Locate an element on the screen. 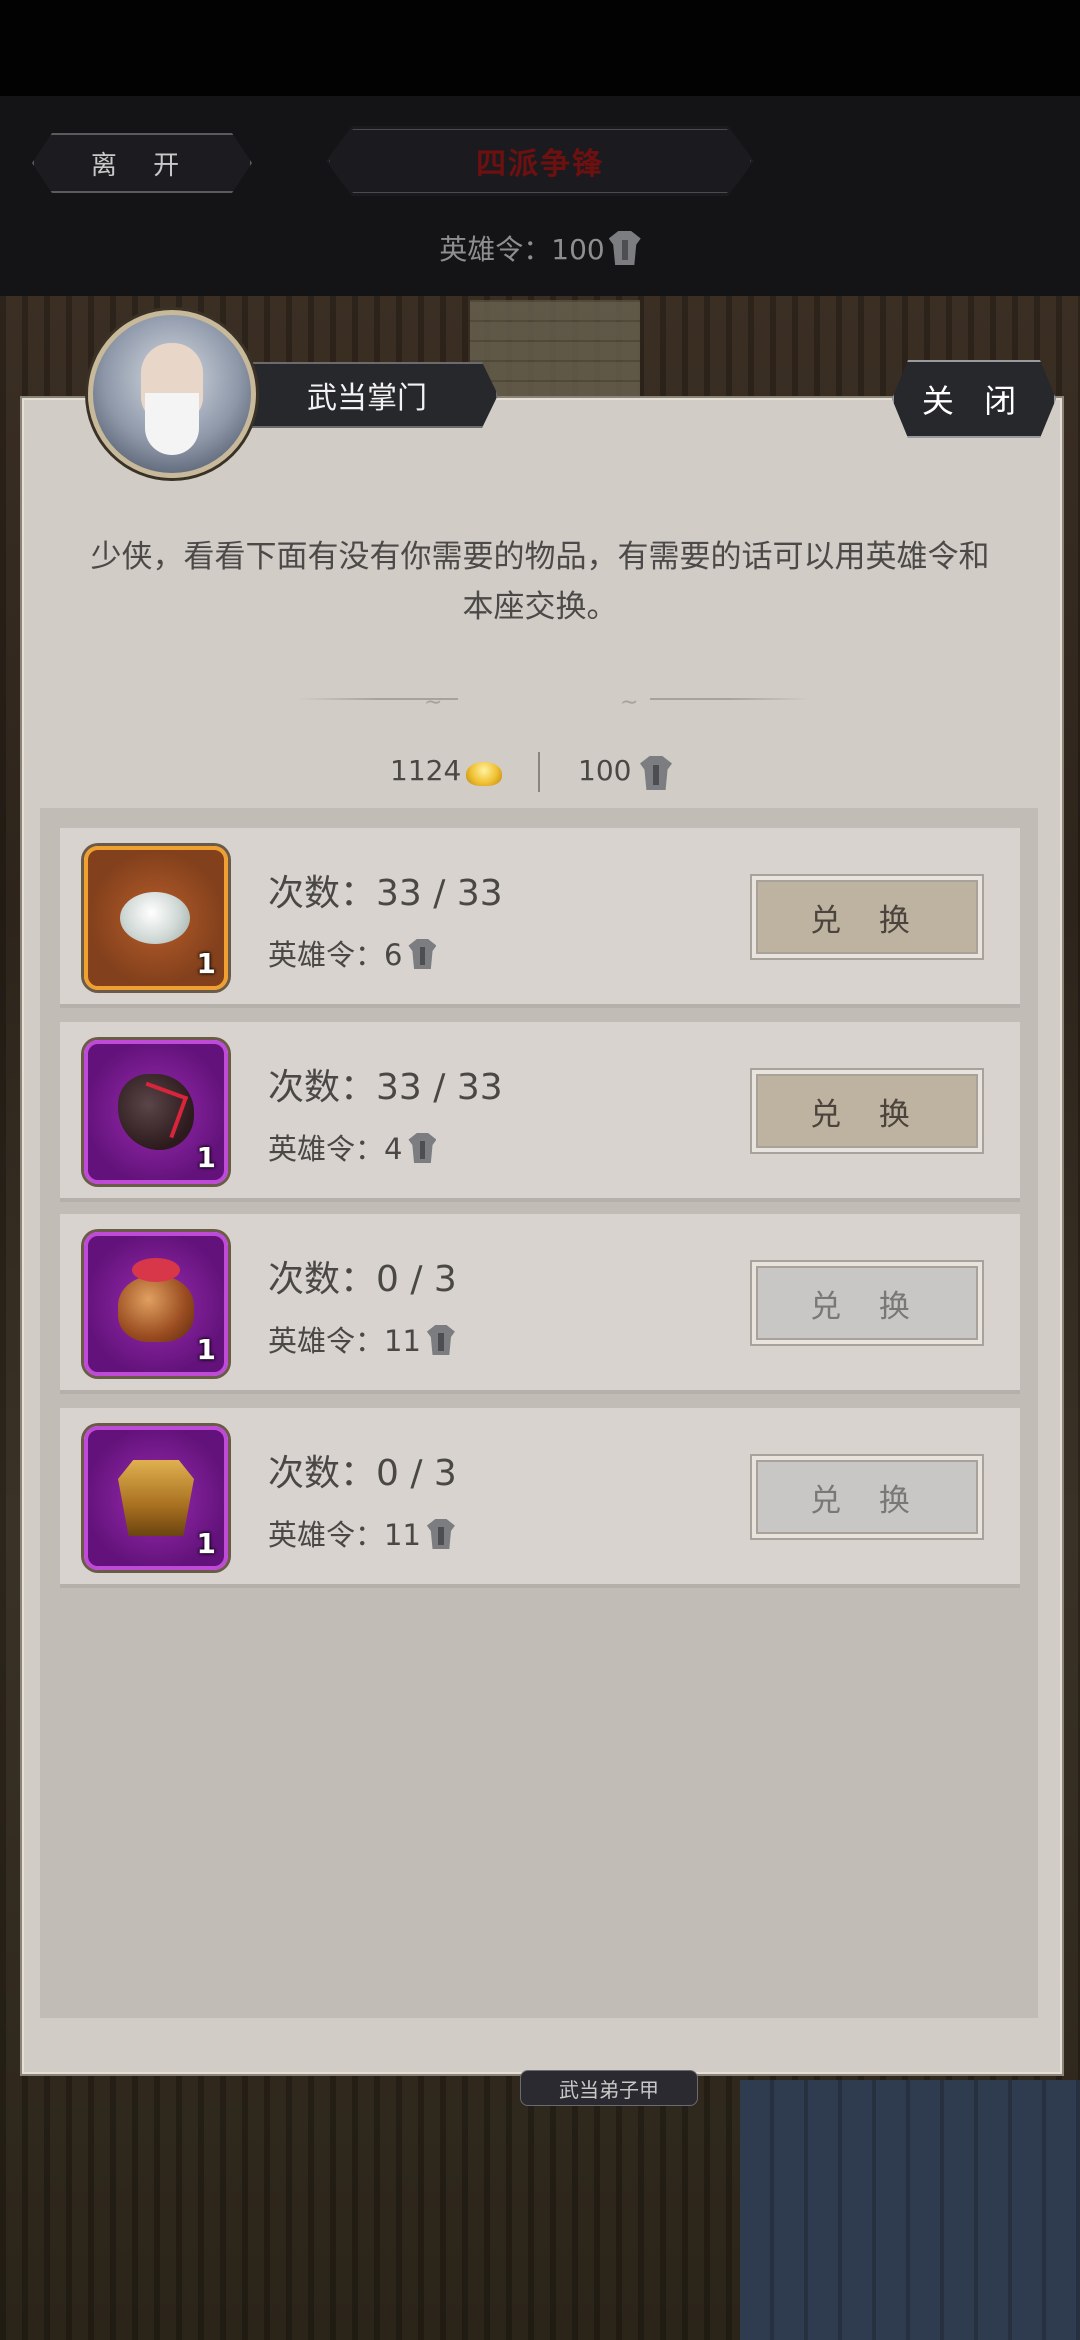  hero-token-balance: 英雄令：100 is located at coordinates (540, 248).